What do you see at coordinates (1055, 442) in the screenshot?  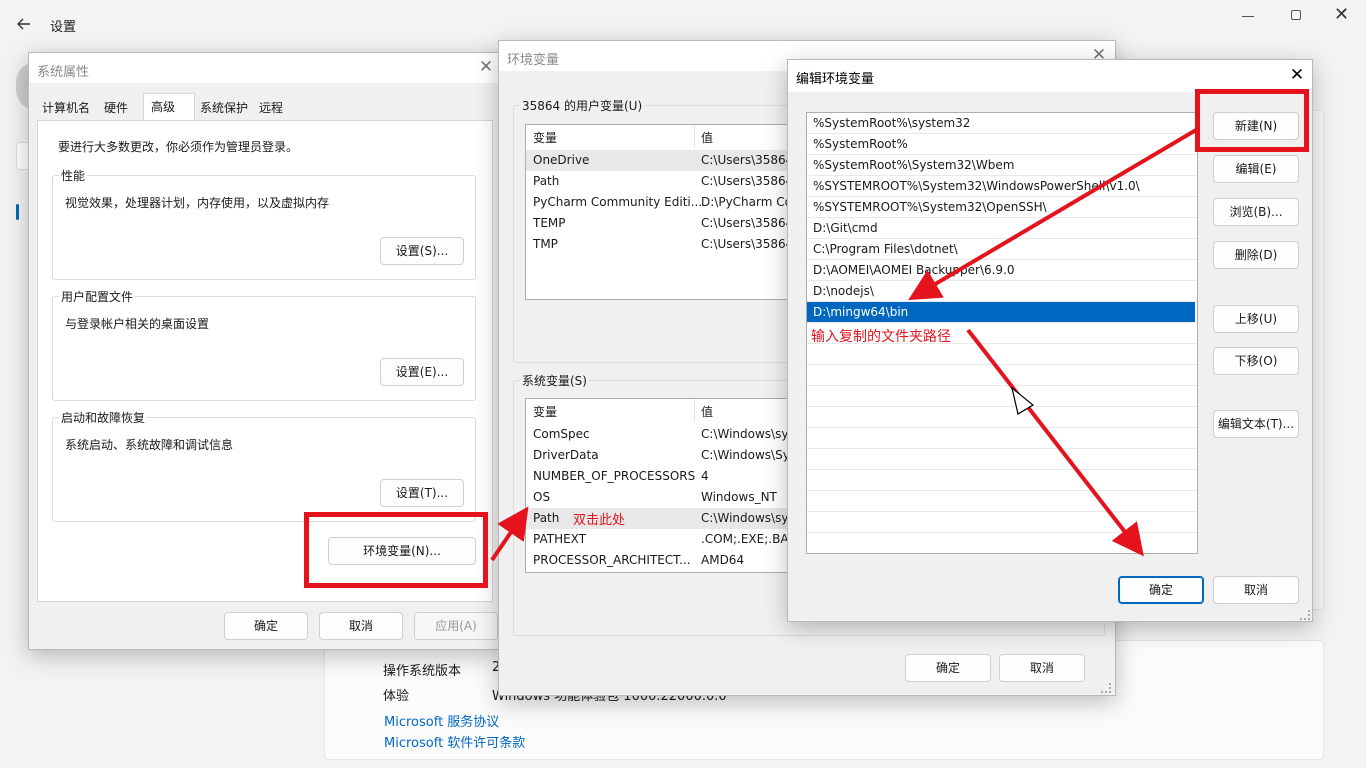 I see `arrow-hint-to-ok` at bounding box center [1055, 442].